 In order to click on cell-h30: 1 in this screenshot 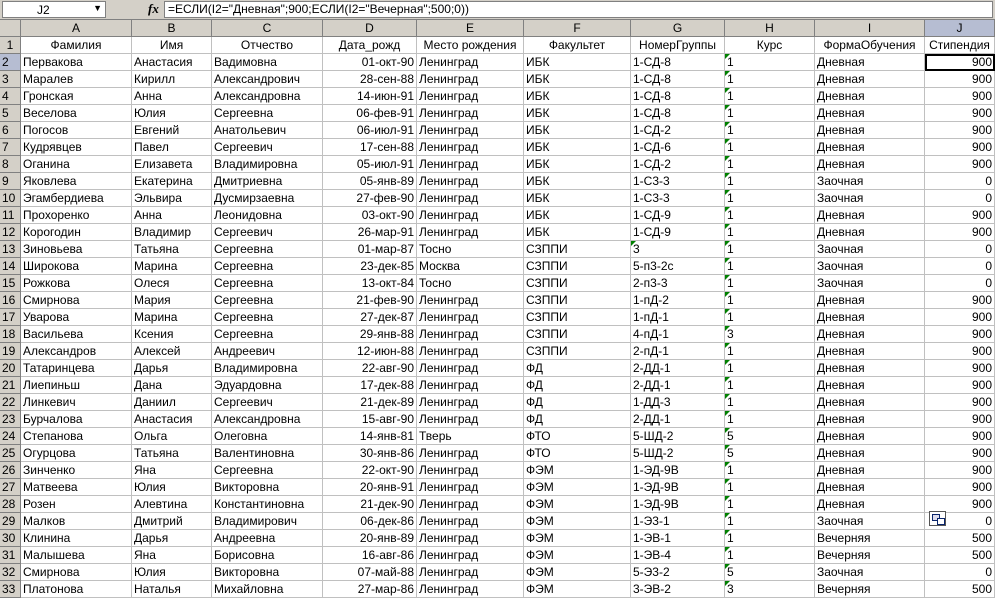, I will do `click(770, 538)`.